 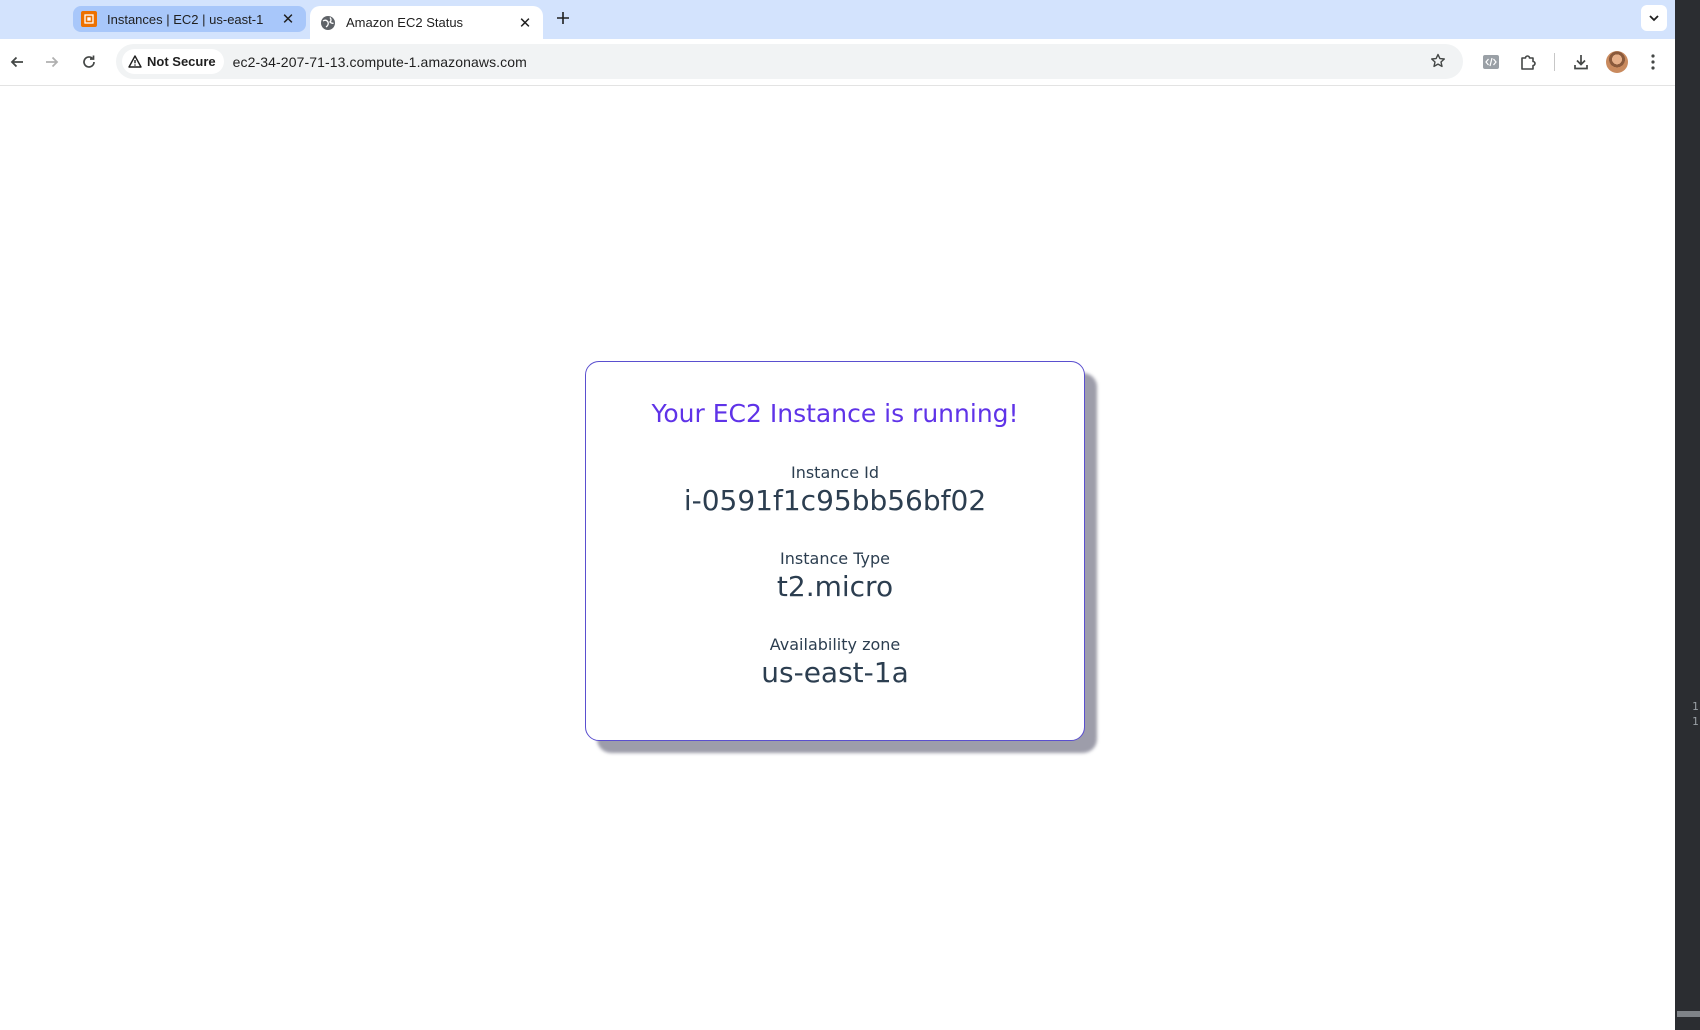 I want to click on extensions-menu-button, so click(x=1528, y=62).